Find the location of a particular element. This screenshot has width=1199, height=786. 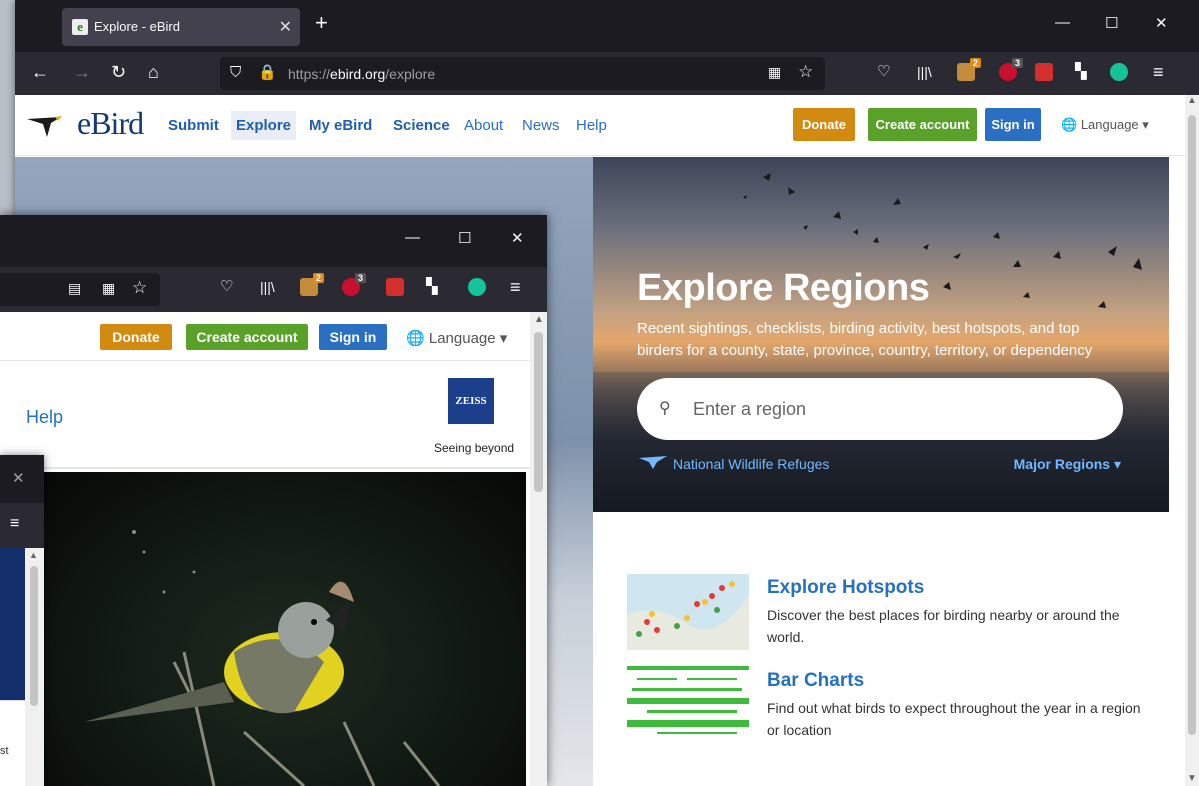

zeiss-tagline: Seeing beyond is located at coordinates (474, 448).